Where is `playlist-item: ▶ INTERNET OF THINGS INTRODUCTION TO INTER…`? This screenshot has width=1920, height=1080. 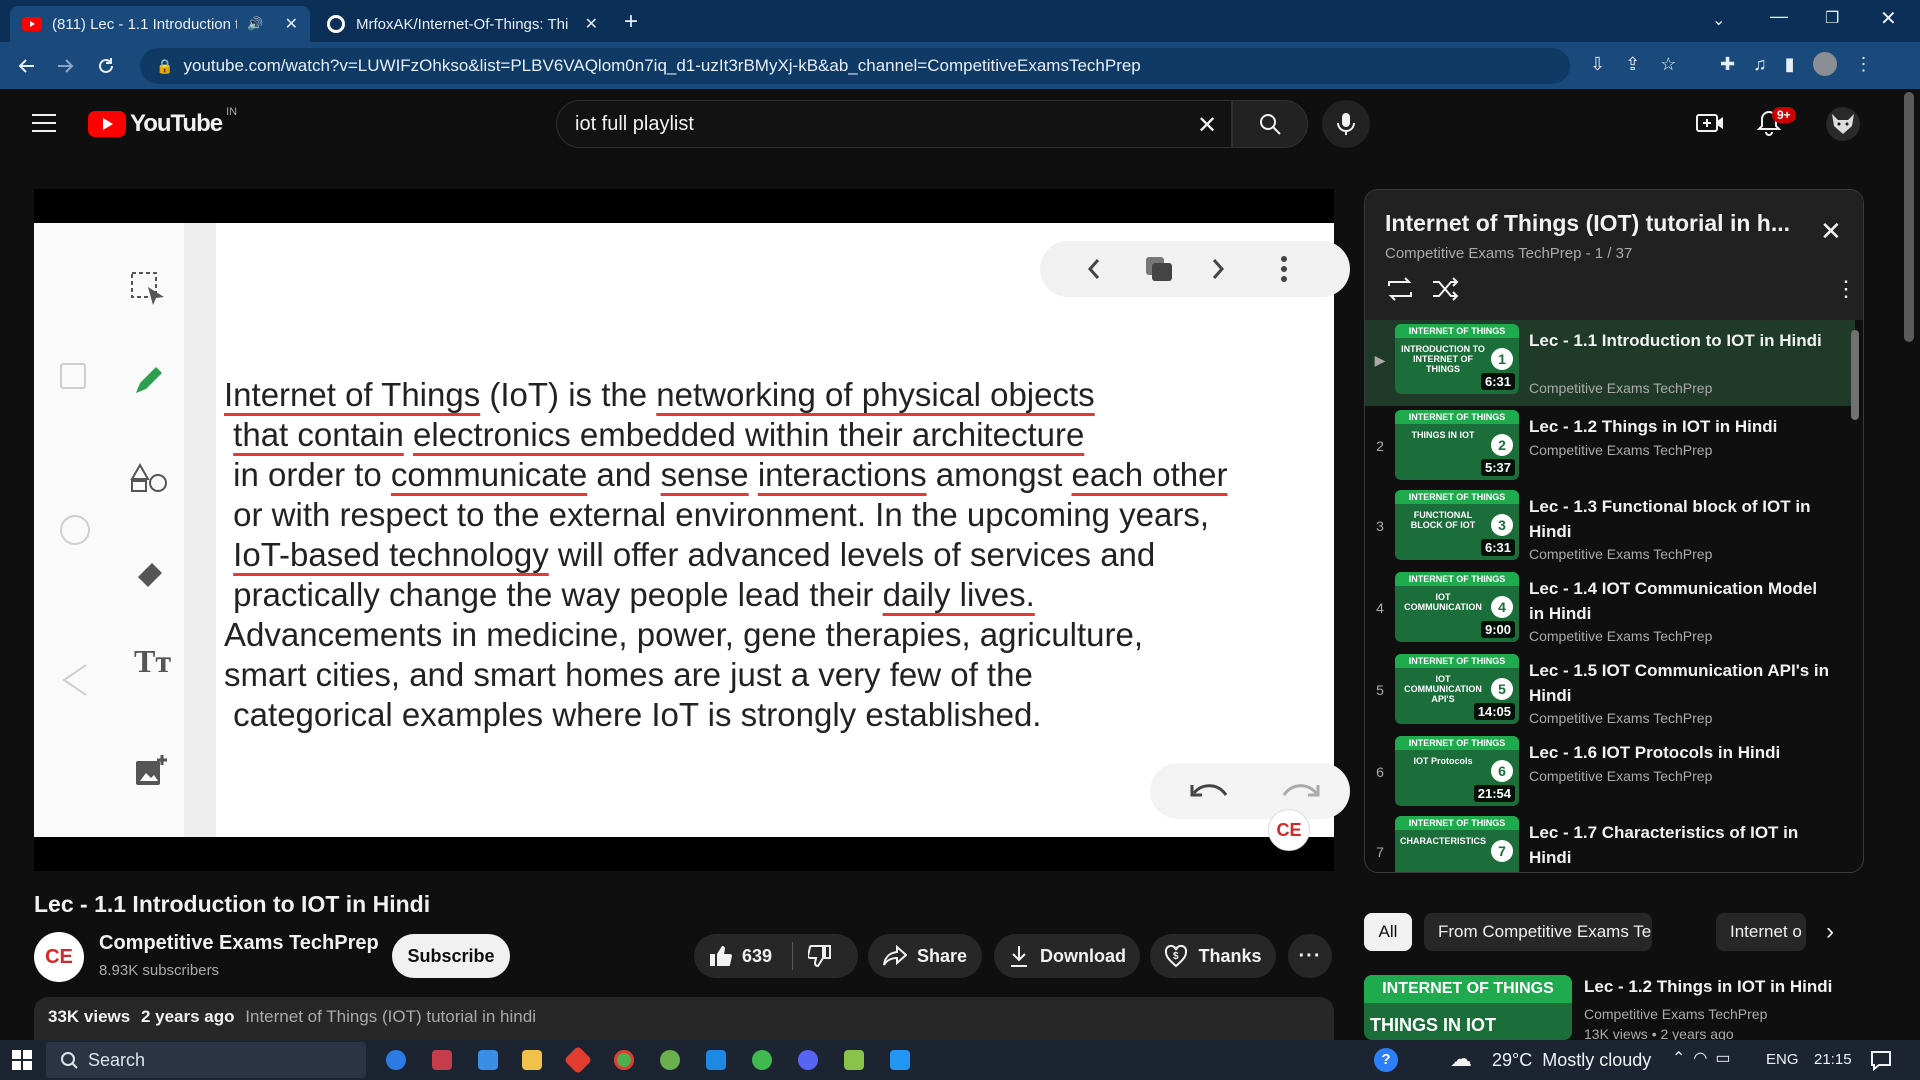
playlist-item: ▶ INTERNET OF THINGS INTRODUCTION TO INTER… is located at coordinates (1610, 363).